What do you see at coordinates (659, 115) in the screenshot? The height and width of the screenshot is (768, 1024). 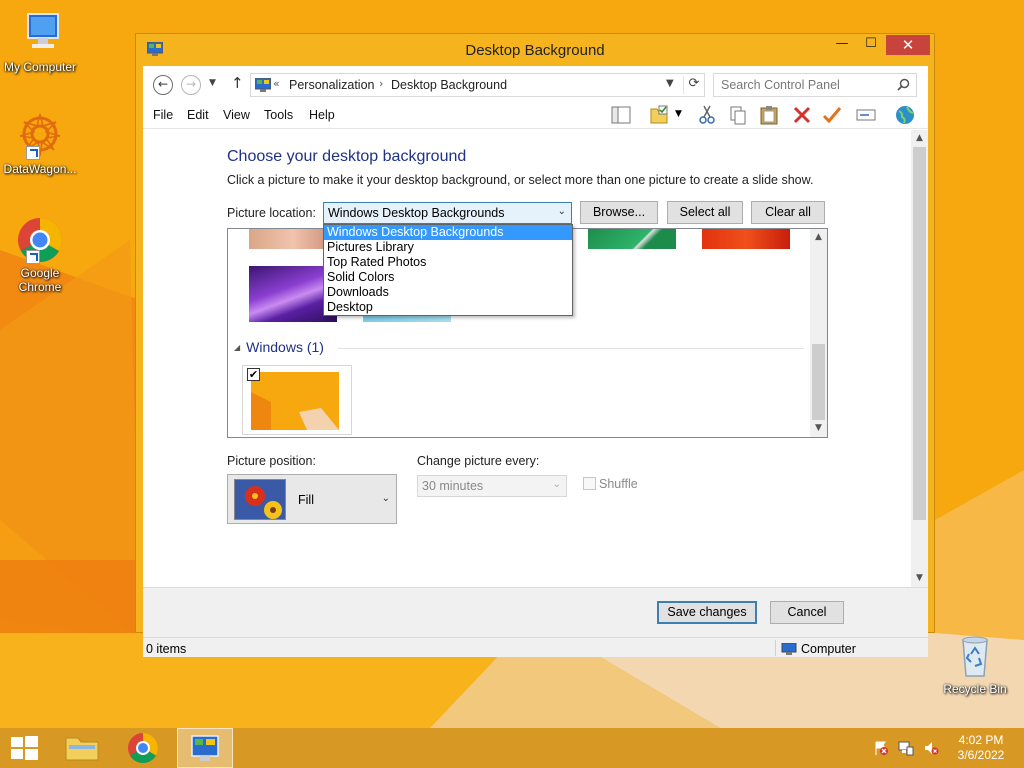 I see `folder-options-icon` at bounding box center [659, 115].